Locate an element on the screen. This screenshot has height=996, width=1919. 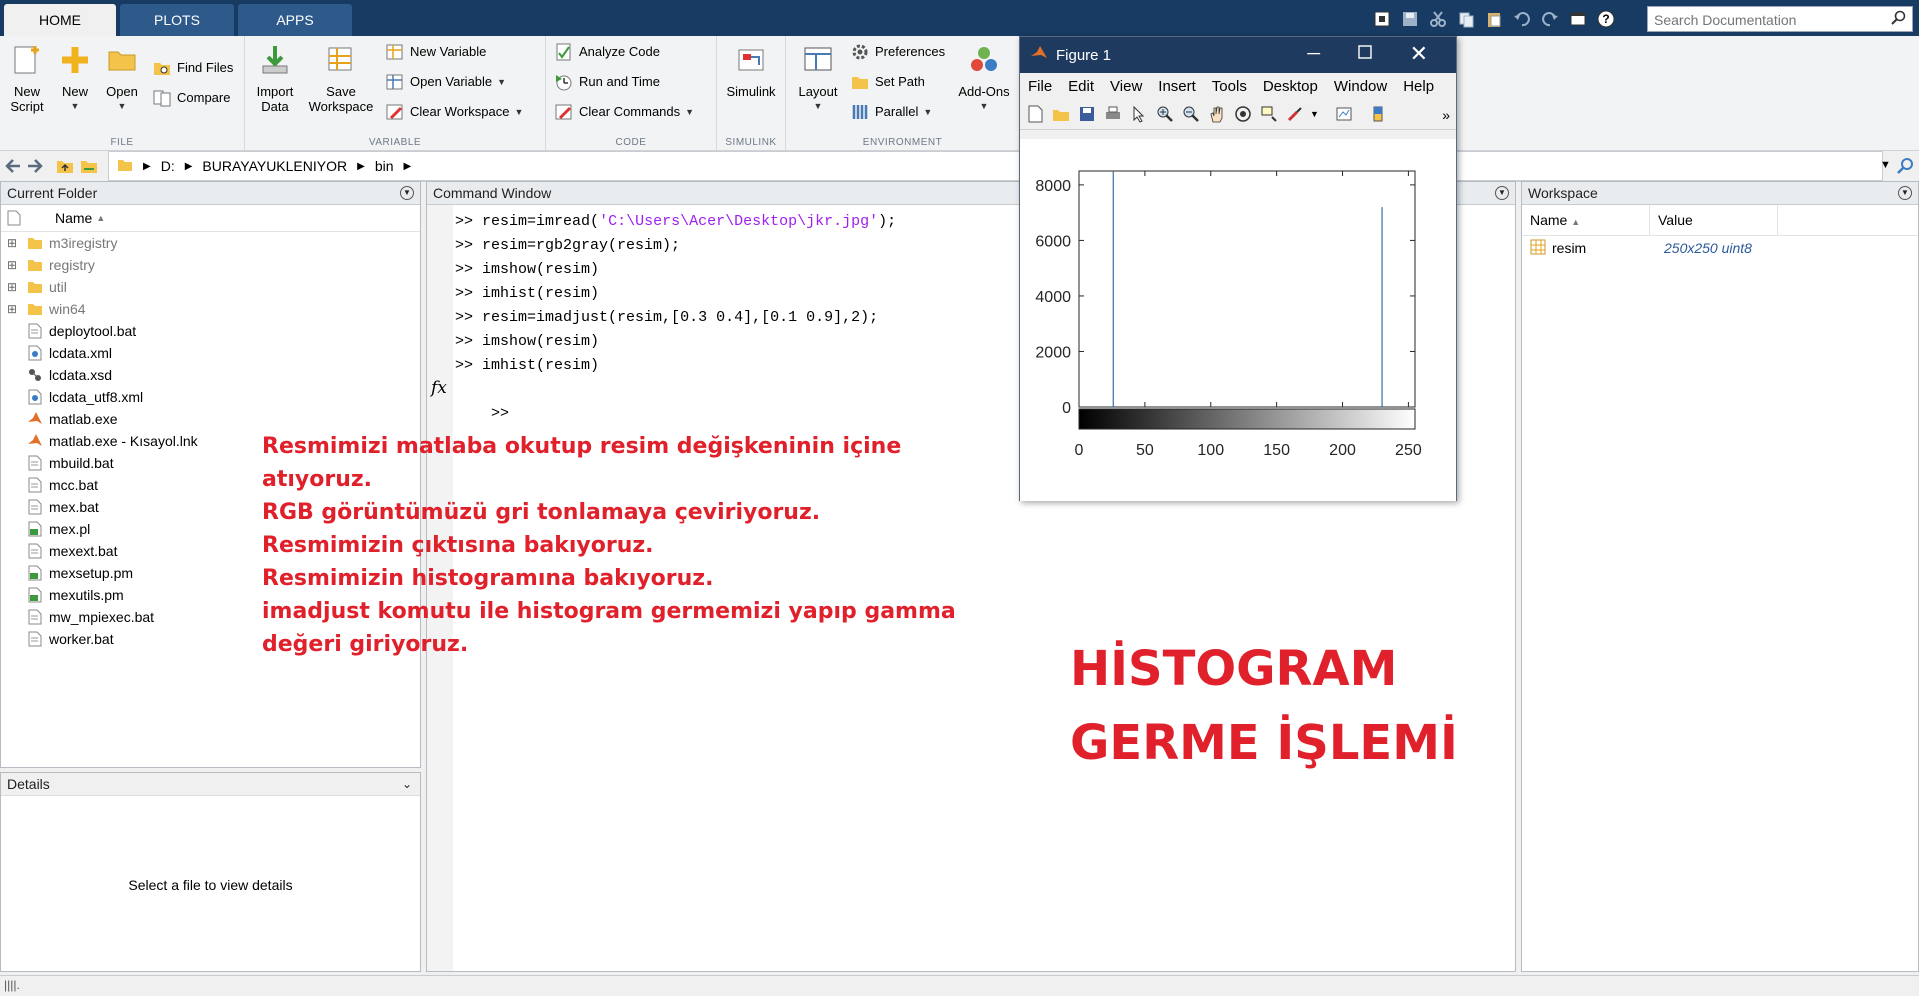
path-field: ▶ D: ▶ BURAYAYUKLENIYOR ▶ bin ▶ is located at coordinates (995, 166).